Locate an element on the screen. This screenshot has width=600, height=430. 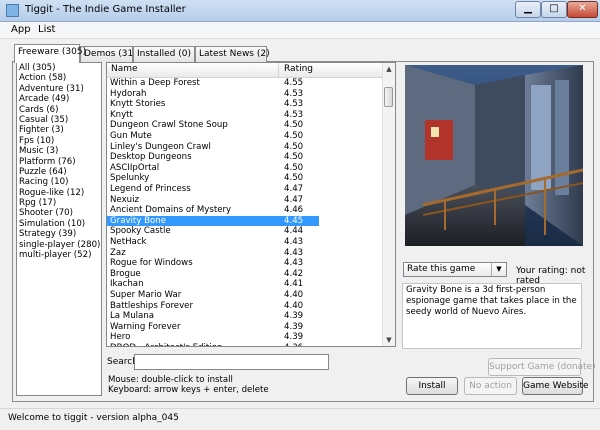
scroll-up-icon: ▲ is located at coordinates (389, 69).